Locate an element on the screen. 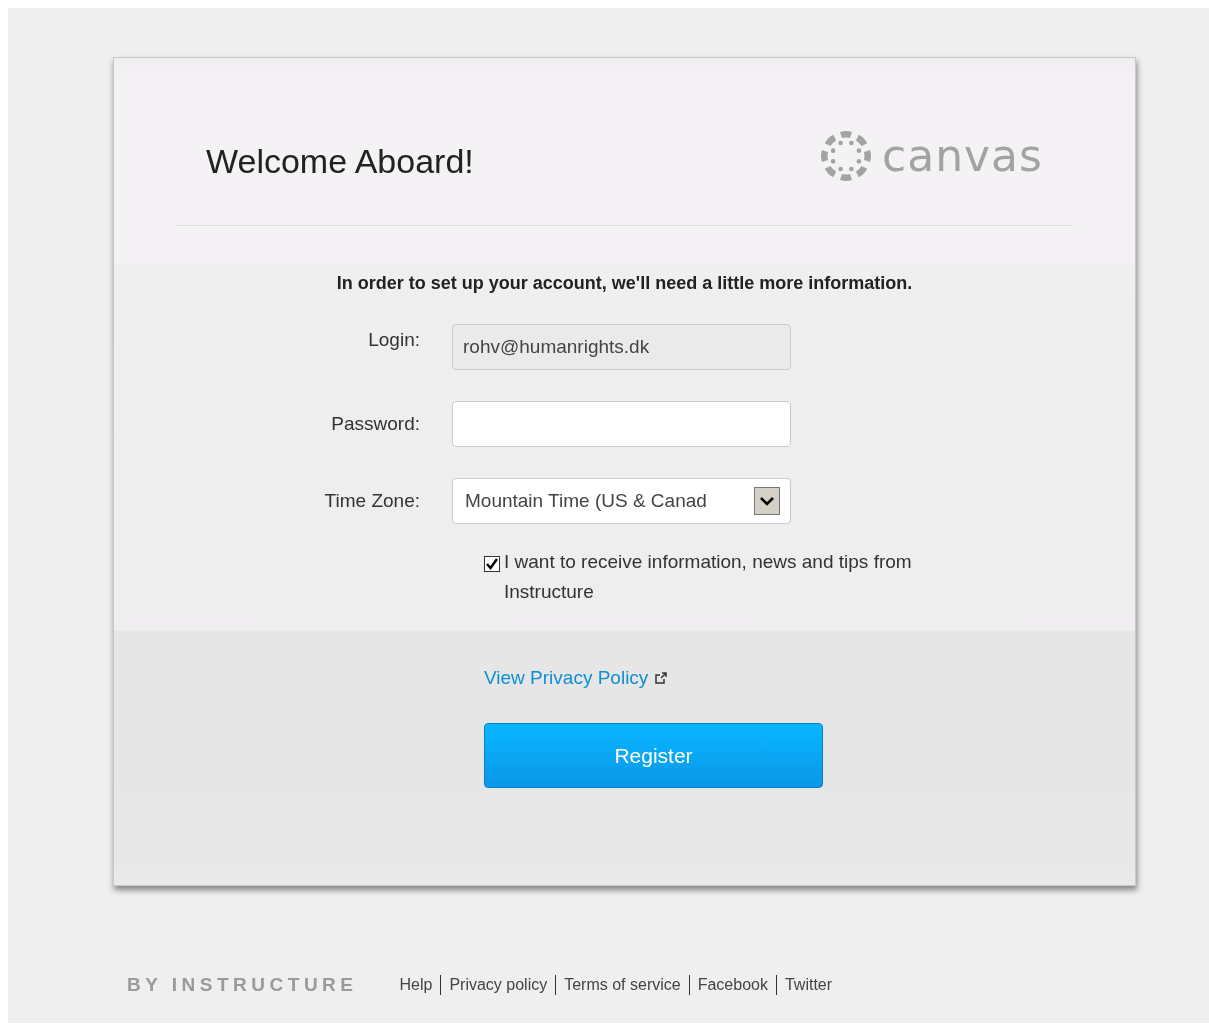  newsletter-label: I want to receive information, news and tips from Instructure is located at coordinates (708, 577).